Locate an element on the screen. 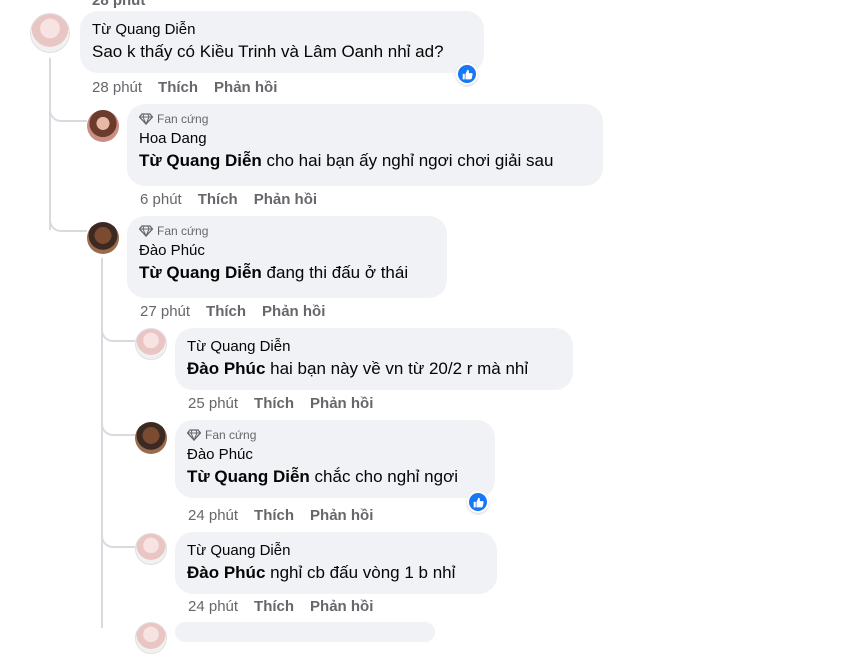 This screenshot has height=654, width=860. comment-actions: 6 phút Thích Phản hồi is located at coordinates (236, 199).